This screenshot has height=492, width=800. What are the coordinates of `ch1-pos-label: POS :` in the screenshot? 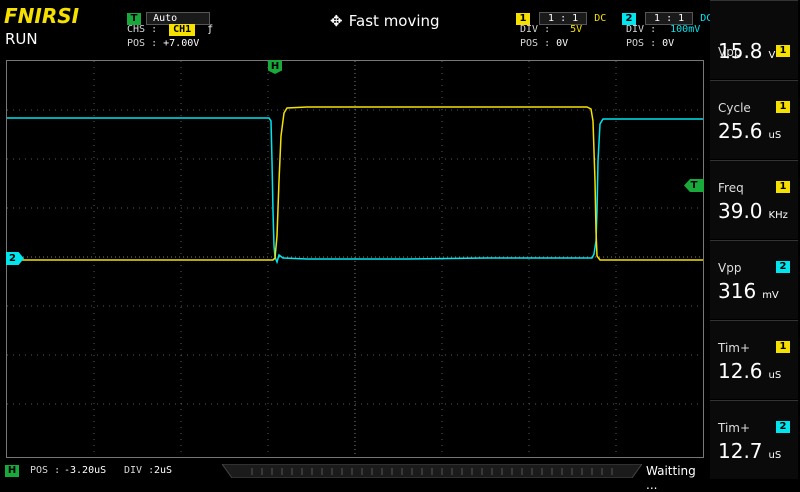 It's located at (535, 43).